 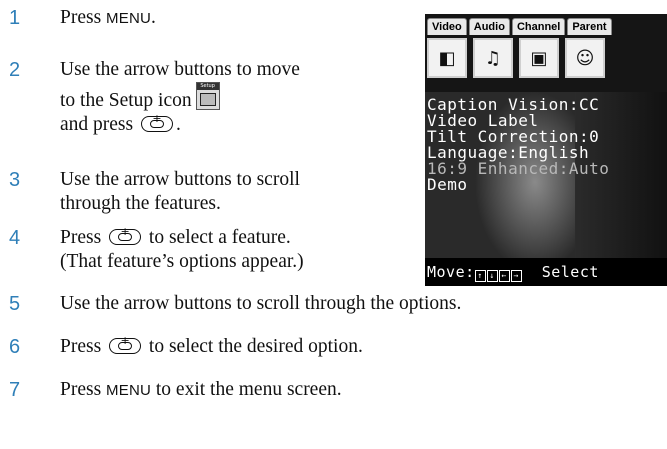 I want to click on step-number: 2, so click(x=15, y=70).